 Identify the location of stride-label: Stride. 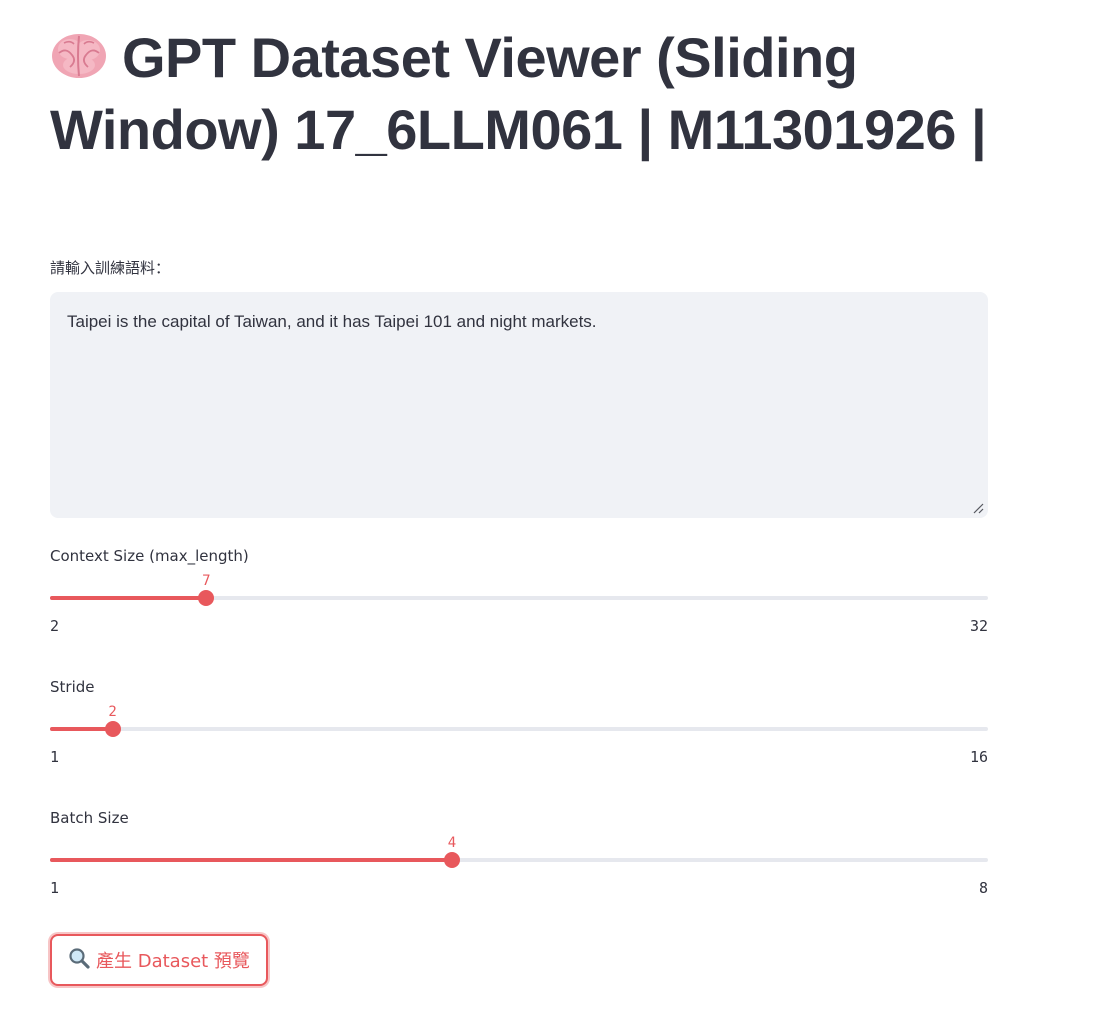
(72, 687).